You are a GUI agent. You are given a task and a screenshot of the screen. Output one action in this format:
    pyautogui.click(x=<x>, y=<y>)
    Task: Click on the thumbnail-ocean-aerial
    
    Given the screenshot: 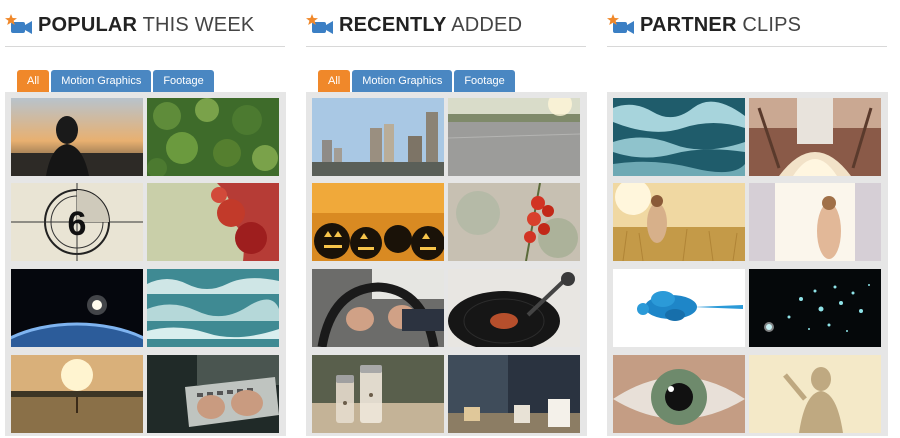 What is the action you would take?
    pyautogui.click(x=679, y=137)
    